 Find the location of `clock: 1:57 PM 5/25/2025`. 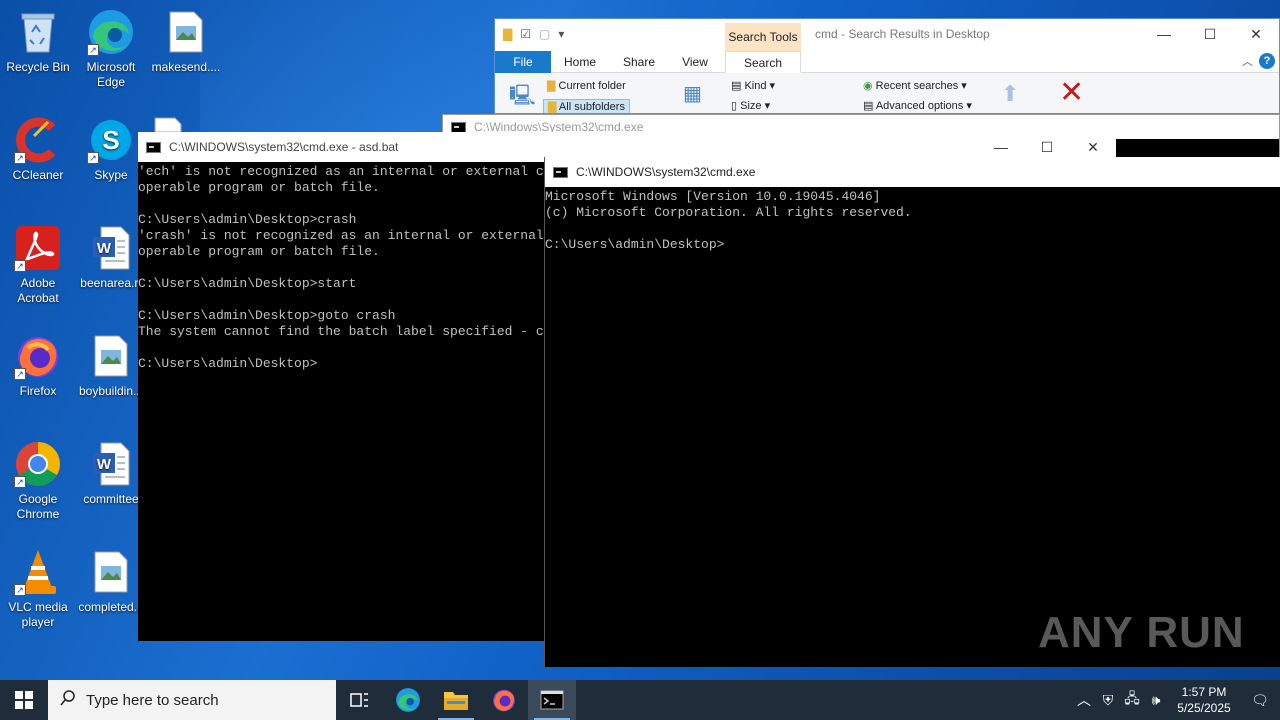

clock: 1:57 PM 5/25/2025 is located at coordinates (1204, 700).